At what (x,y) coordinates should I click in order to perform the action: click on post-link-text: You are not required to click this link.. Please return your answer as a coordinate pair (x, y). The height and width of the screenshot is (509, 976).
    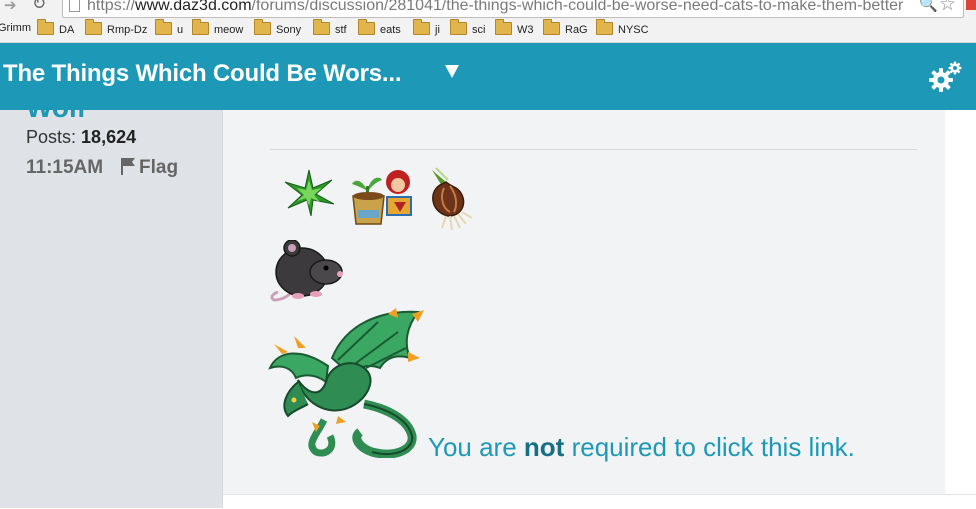
    Looking at the image, I should click on (641, 447).